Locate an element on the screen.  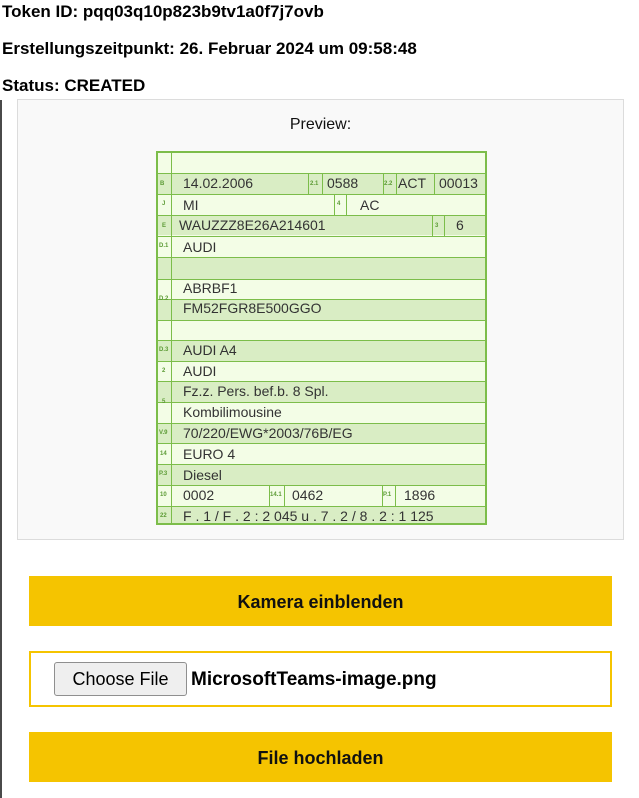
field-label: P.3 is located at coordinates (163, 474).